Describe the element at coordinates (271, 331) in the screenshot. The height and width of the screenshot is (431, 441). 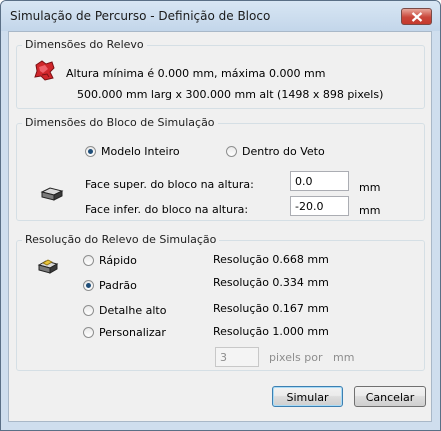
I see `personalizar-resolution: Resolução 1.000 mm` at that location.